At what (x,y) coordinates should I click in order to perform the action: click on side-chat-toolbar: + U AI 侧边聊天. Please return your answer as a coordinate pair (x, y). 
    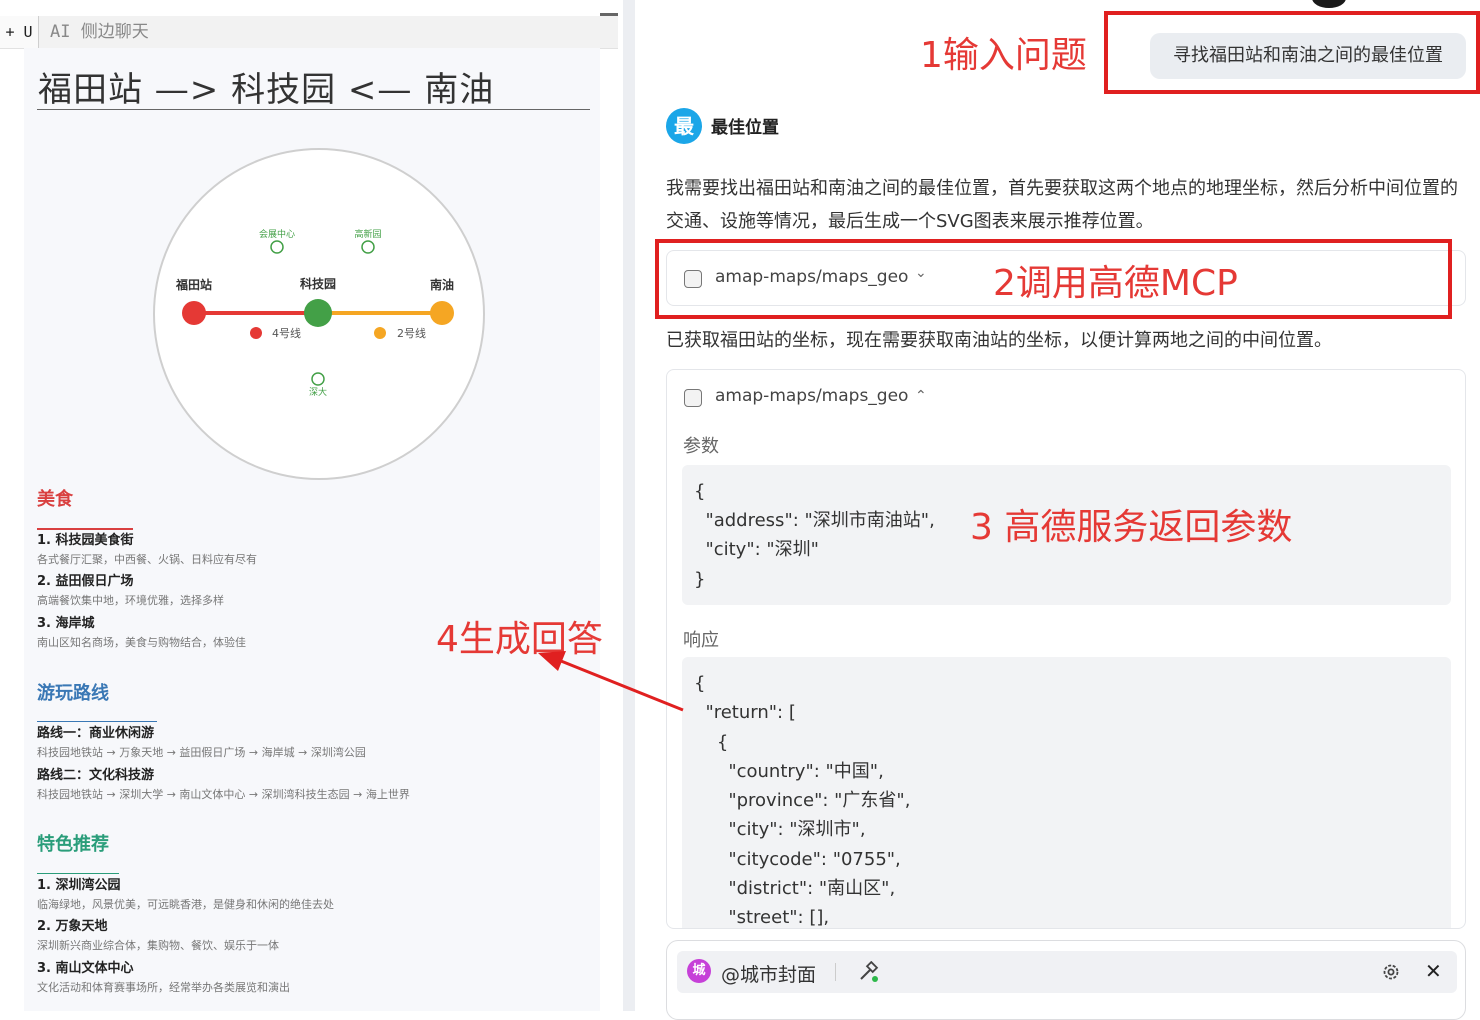
    Looking at the image, I should click on (309, 32).